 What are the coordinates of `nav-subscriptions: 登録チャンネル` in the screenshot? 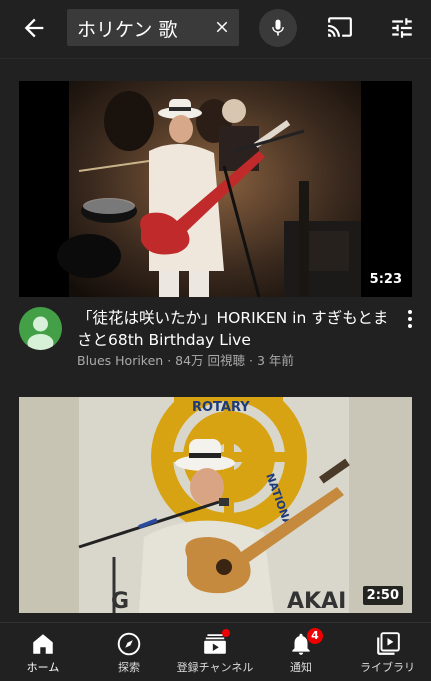 It's located at (215, 652).